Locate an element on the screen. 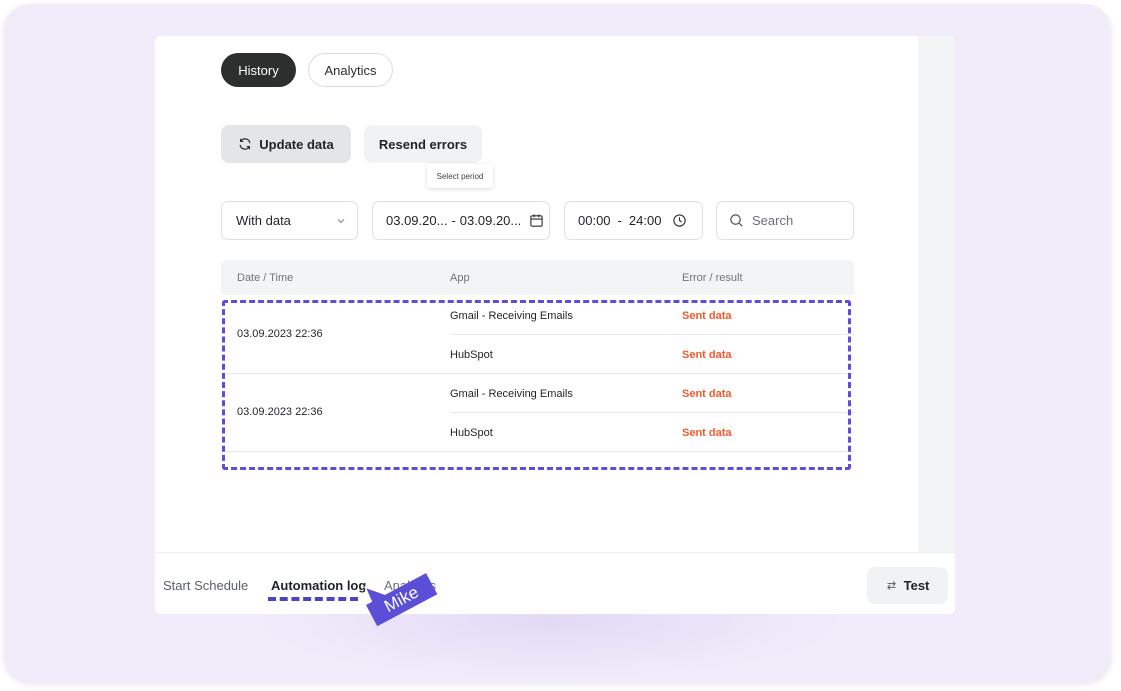 This screenshot has height=691, width=1121. tab-history: History is located at coordinates (258, 70).